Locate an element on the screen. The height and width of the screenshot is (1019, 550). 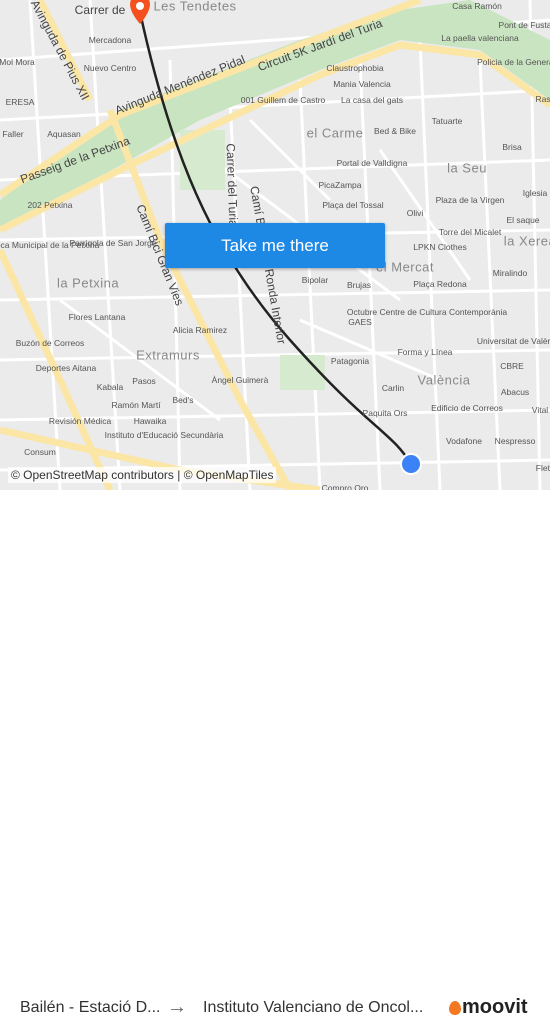
map-label: PicaZampa is located at coordinates (340, 185).